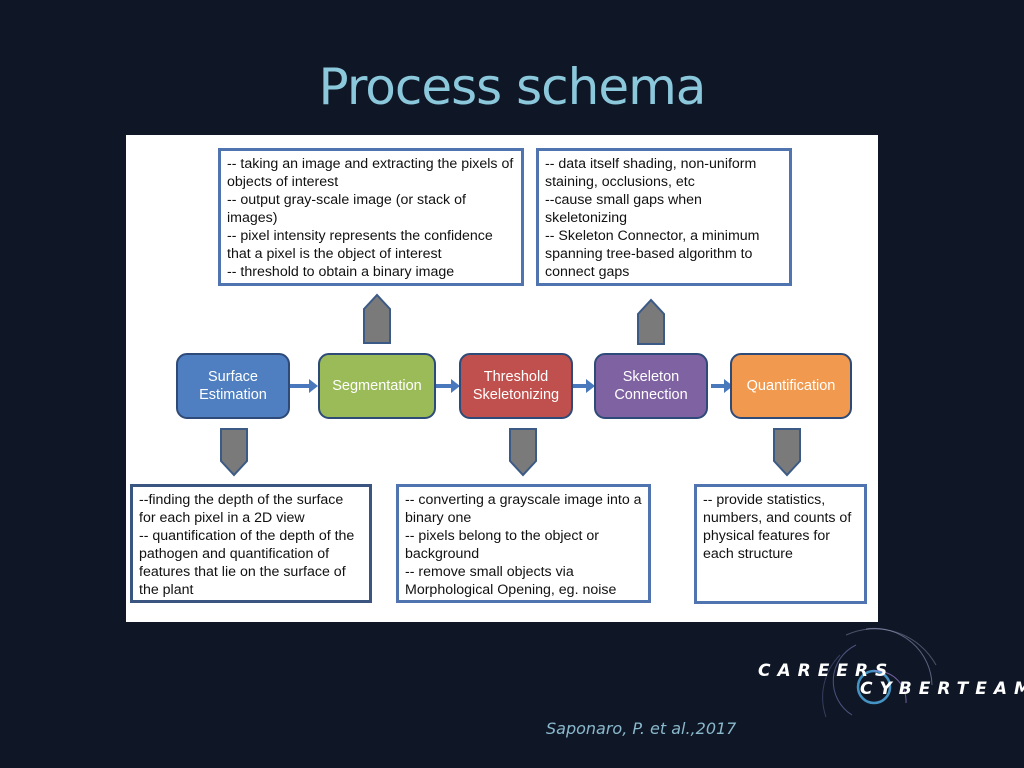  I want to click on stage-segmentation: Segmentation, so click(377, 386).